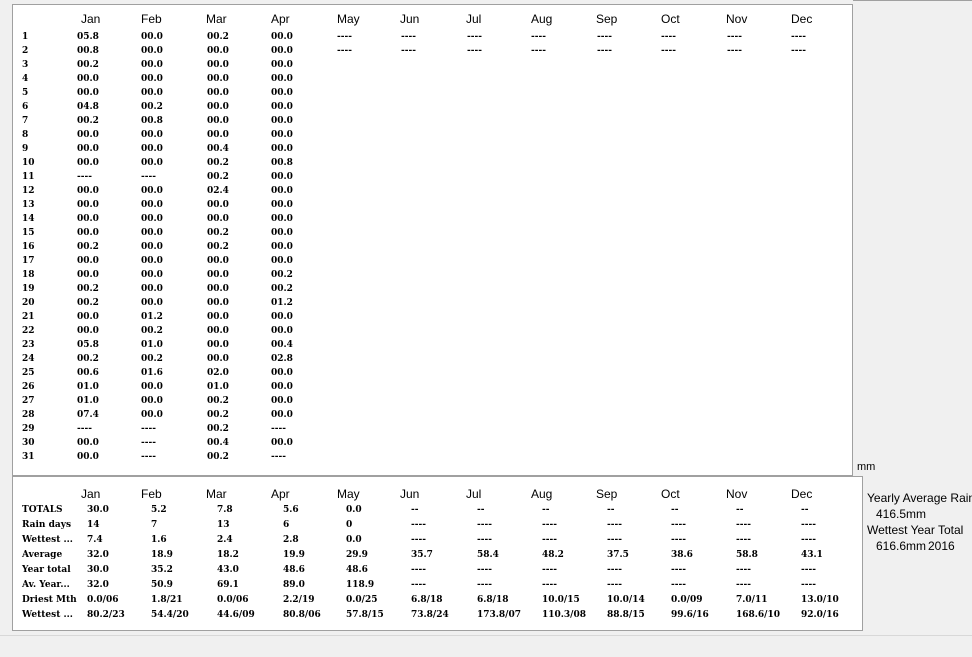 Image resolution: width=972 pixels, height=657 pixels. What do you see at coordinates (216, 494) in the screenshot?
I see `summary-month-header-mar: Mar` at bounding box center [216, 494].